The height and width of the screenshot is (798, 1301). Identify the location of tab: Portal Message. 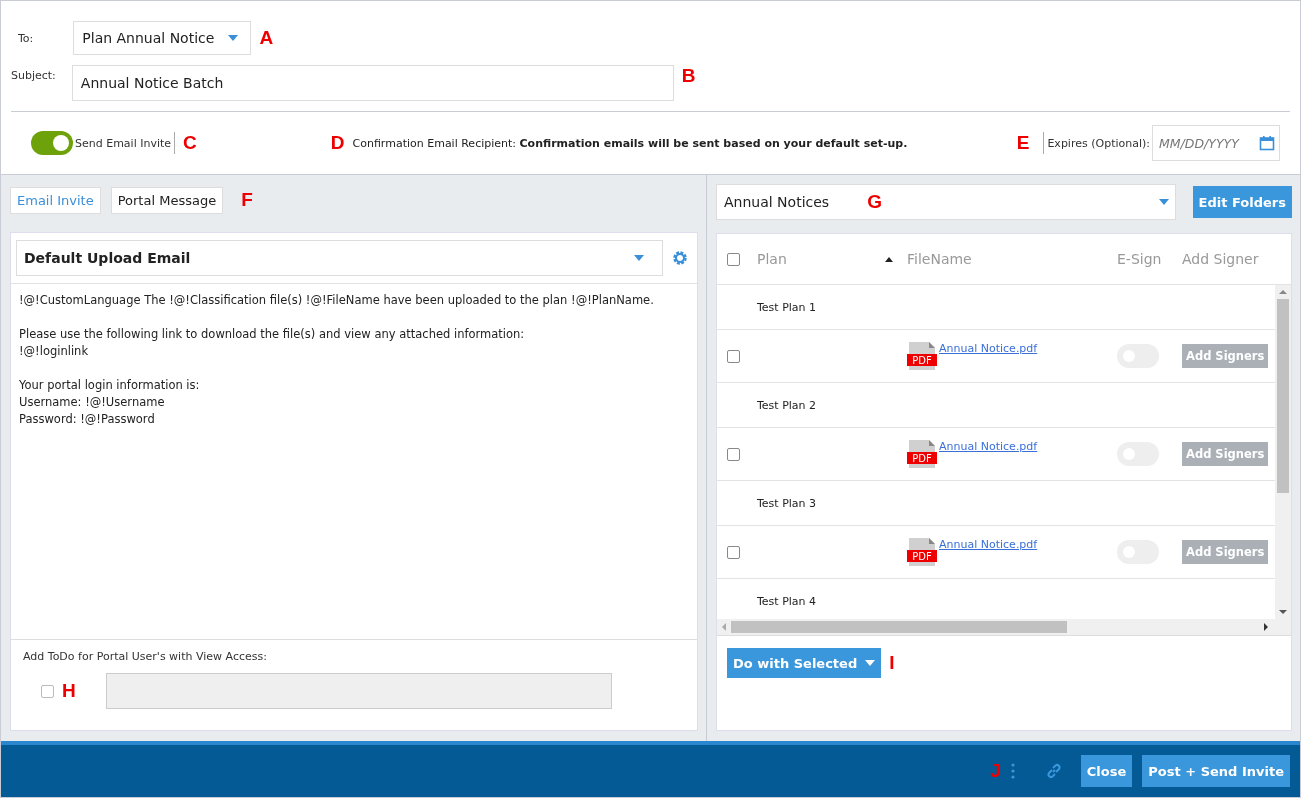
(167, 200).